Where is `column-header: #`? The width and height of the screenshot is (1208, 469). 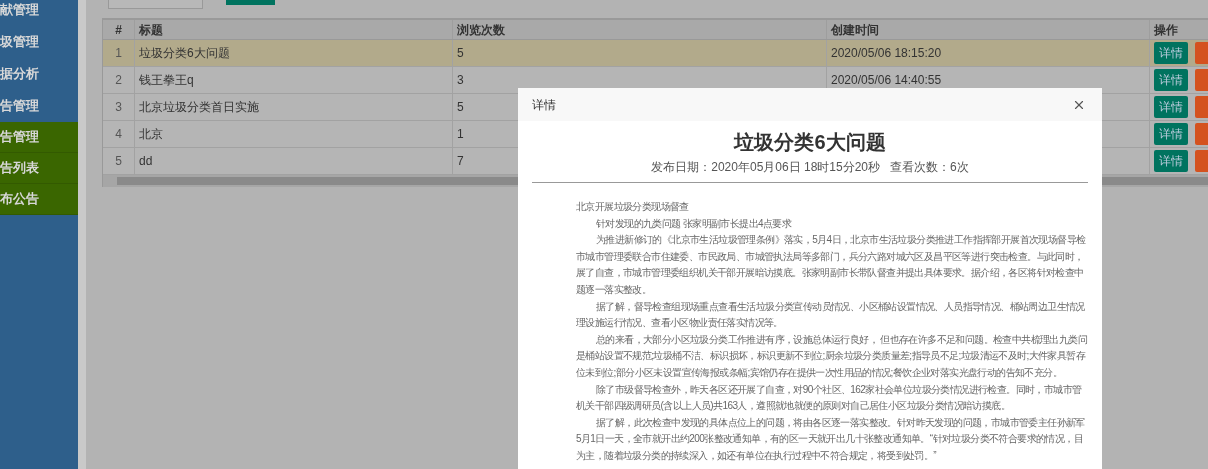 column-header: # is located at coordinates (119, 29).